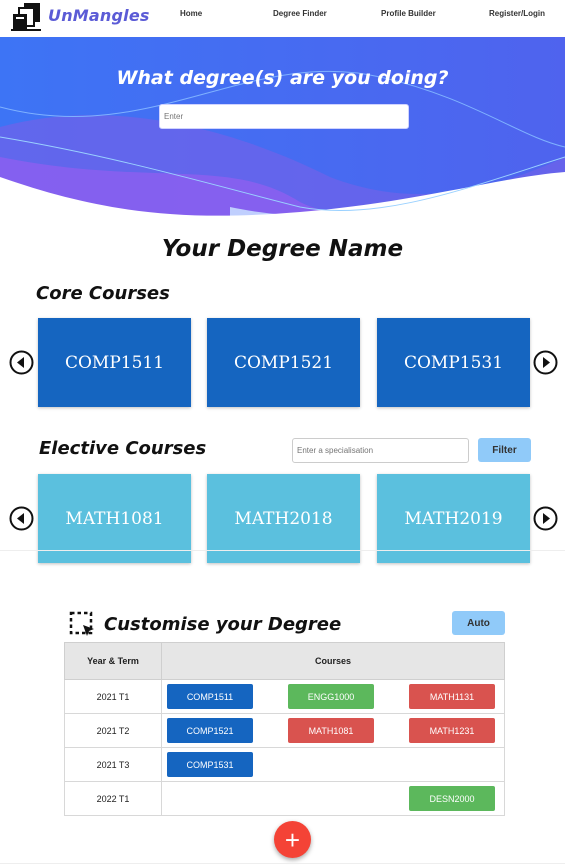 The image size is (565, 867). I want to click on brand-name: UnMangles, so click(99, 15).